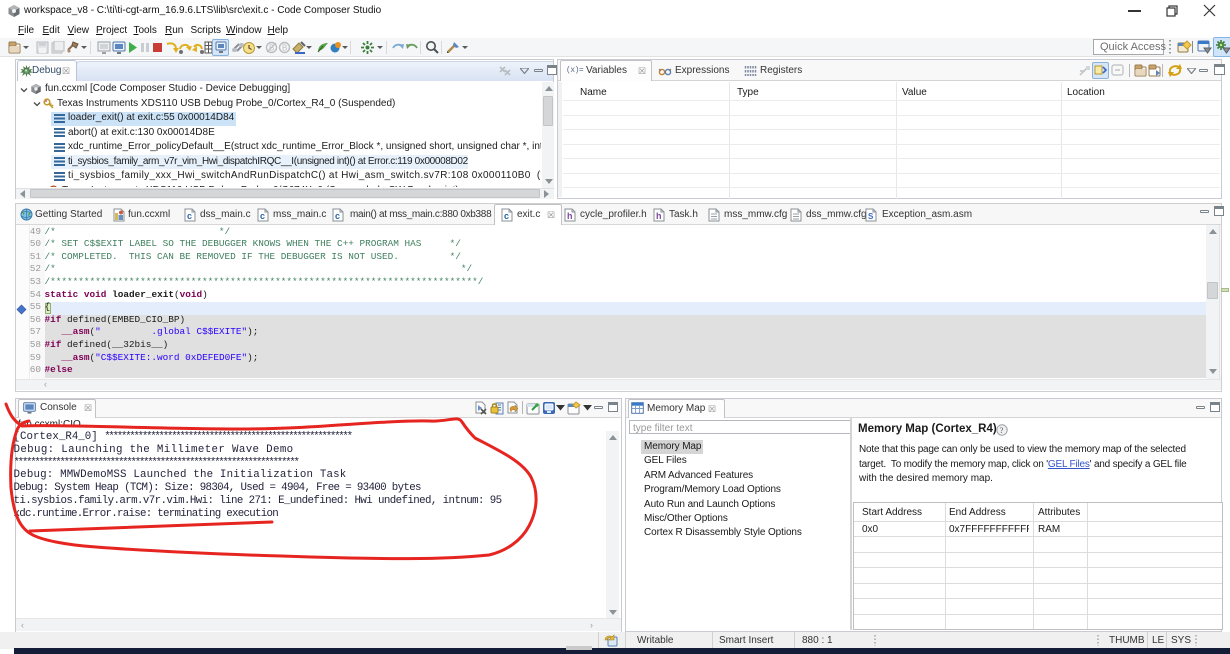 This screenshot has width=1230, height=654. What do you see at coordinates (284, 48) in the screenshot?
I see `svg-text: B` at bounding box center [284, 48].